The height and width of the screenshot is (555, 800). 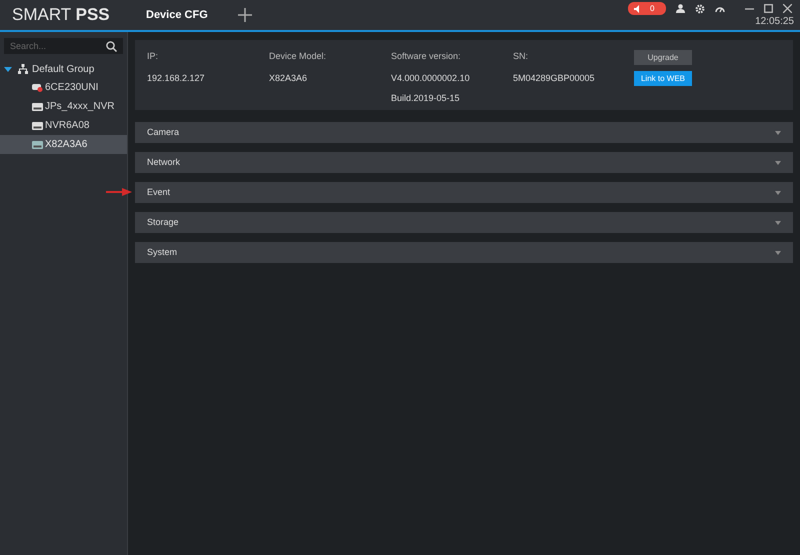 What do you see at coordinates (774, 22) in the screenshot?
I see `clock-time: 12:05:25` at bounding box center [774, 22].